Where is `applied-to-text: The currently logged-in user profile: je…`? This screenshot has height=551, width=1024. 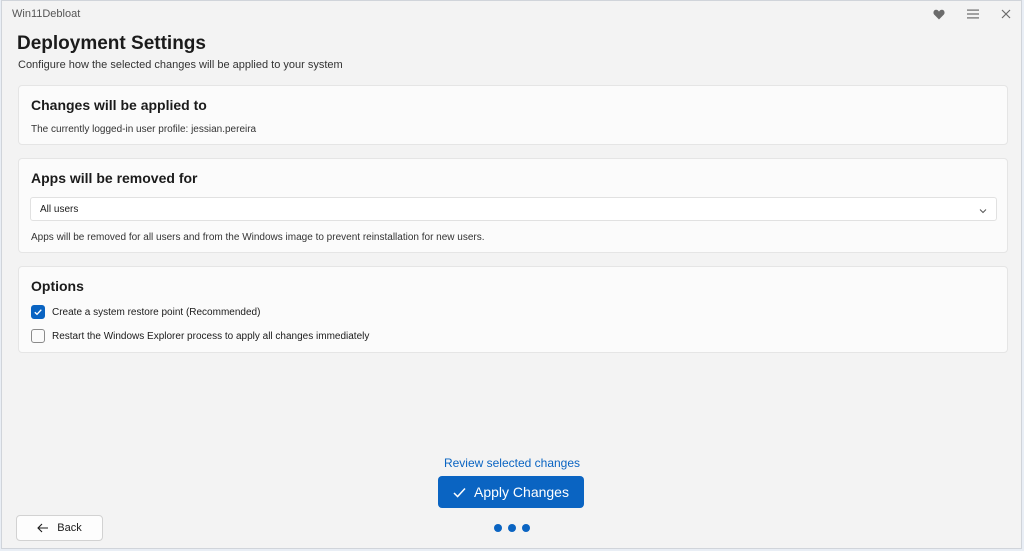
applied-to-text: The currently logged-in user profile: je… is located at coordinates (144, 129).